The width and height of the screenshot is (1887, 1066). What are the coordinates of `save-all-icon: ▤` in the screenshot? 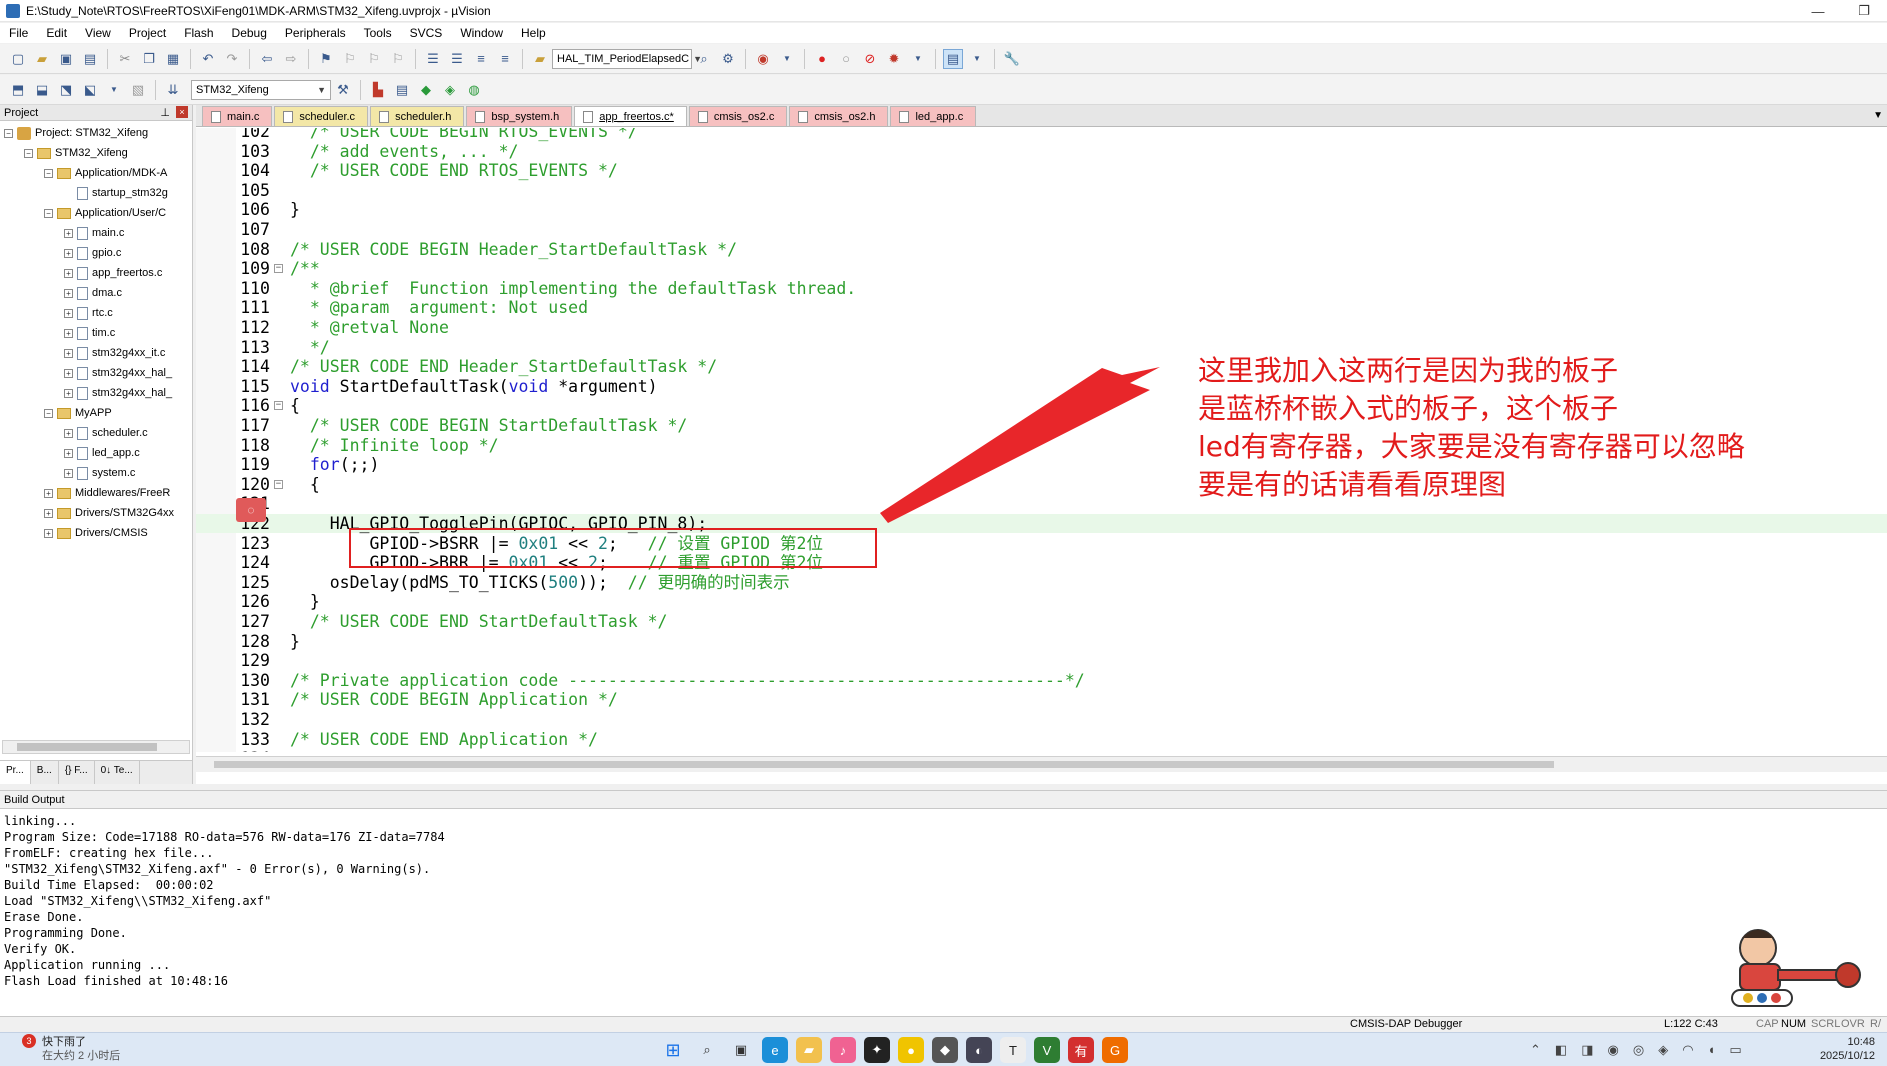 It's located at (90, 59).